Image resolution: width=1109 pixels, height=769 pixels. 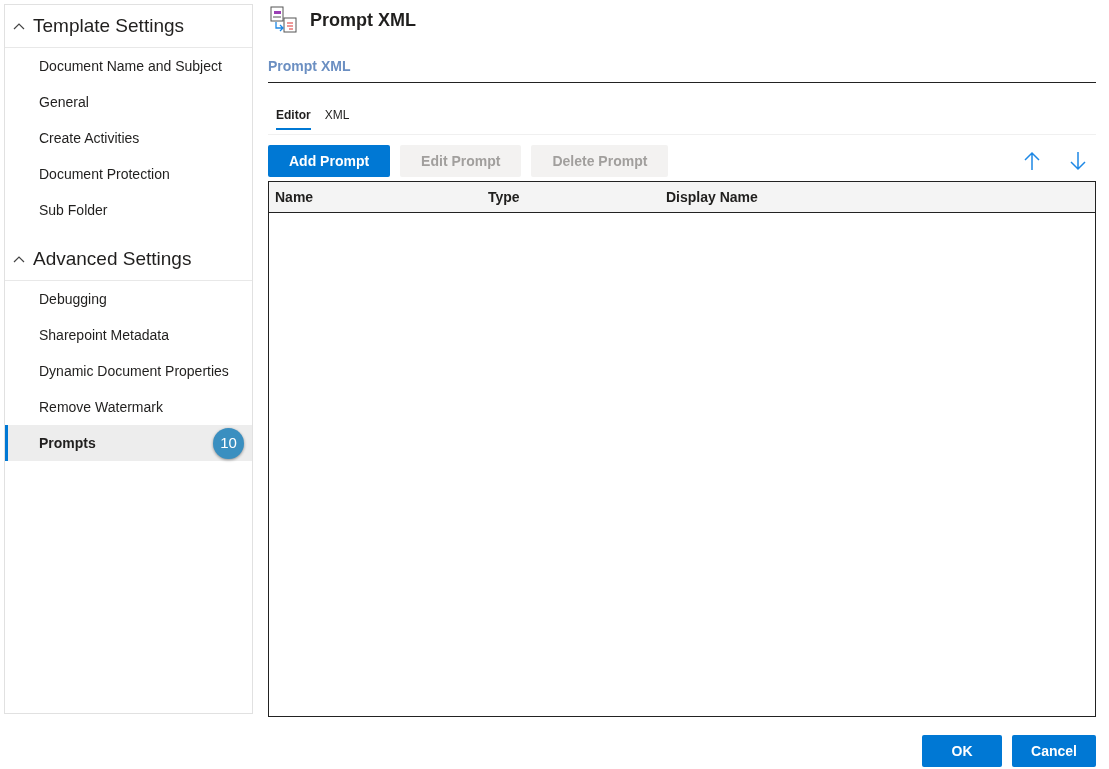 What do you see at coordinates (128, 371) in the screenshot?
I see `sidebar-item: Dynamic Document Properties` at bounding box center [128, 371].